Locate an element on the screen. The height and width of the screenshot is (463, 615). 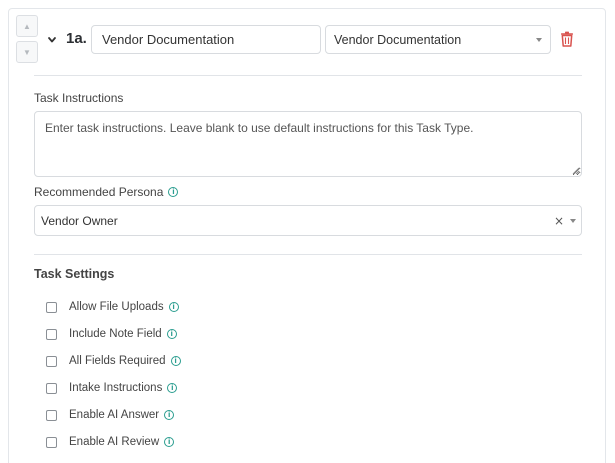
task-instructions-label: Task Instructions is located at coordinates (79, 98).